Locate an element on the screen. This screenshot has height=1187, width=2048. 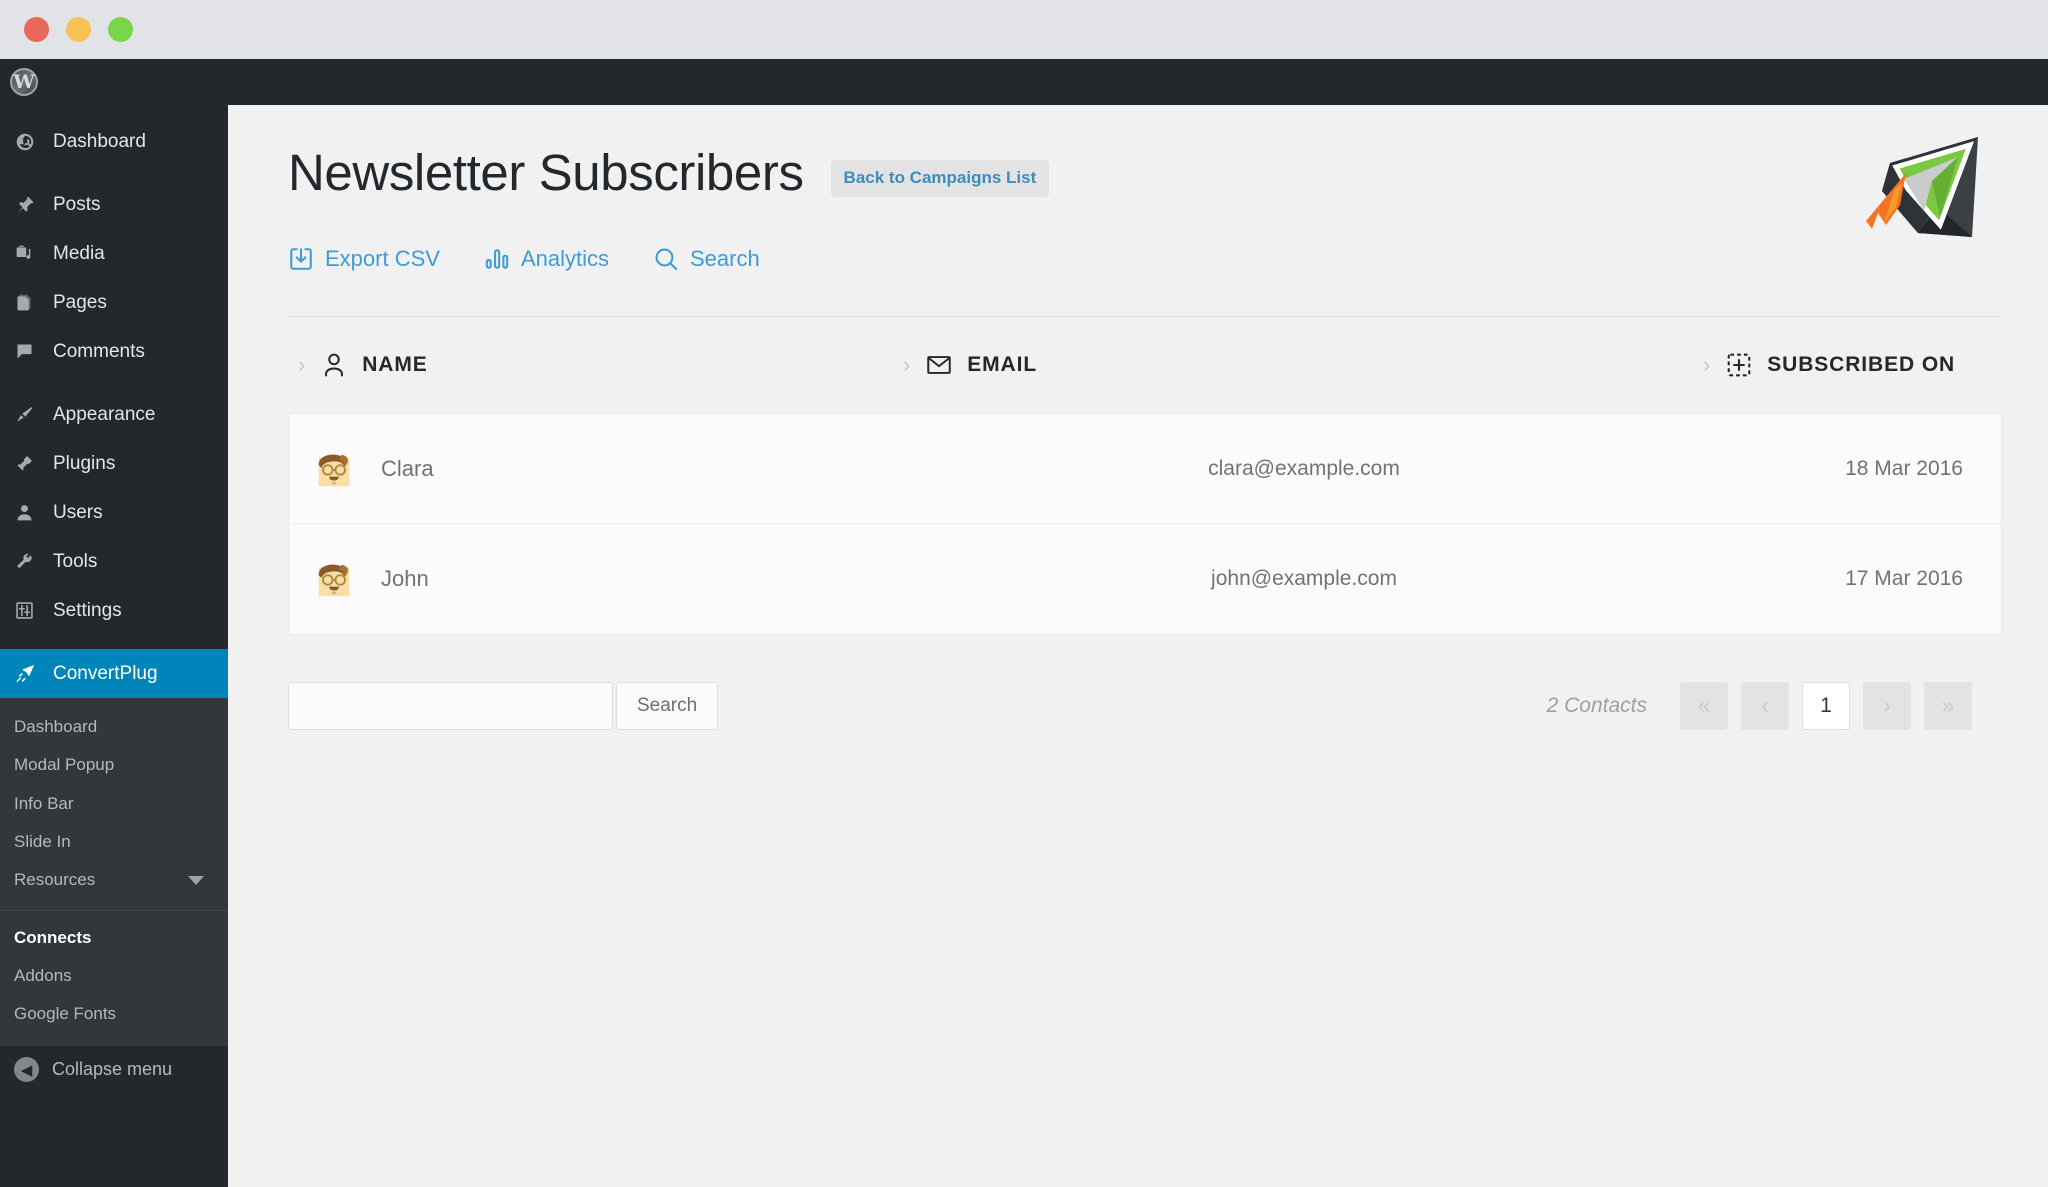
table-row: Clara clara@example.com 18 Mar 2016 is located at coordinates (1145, 469).